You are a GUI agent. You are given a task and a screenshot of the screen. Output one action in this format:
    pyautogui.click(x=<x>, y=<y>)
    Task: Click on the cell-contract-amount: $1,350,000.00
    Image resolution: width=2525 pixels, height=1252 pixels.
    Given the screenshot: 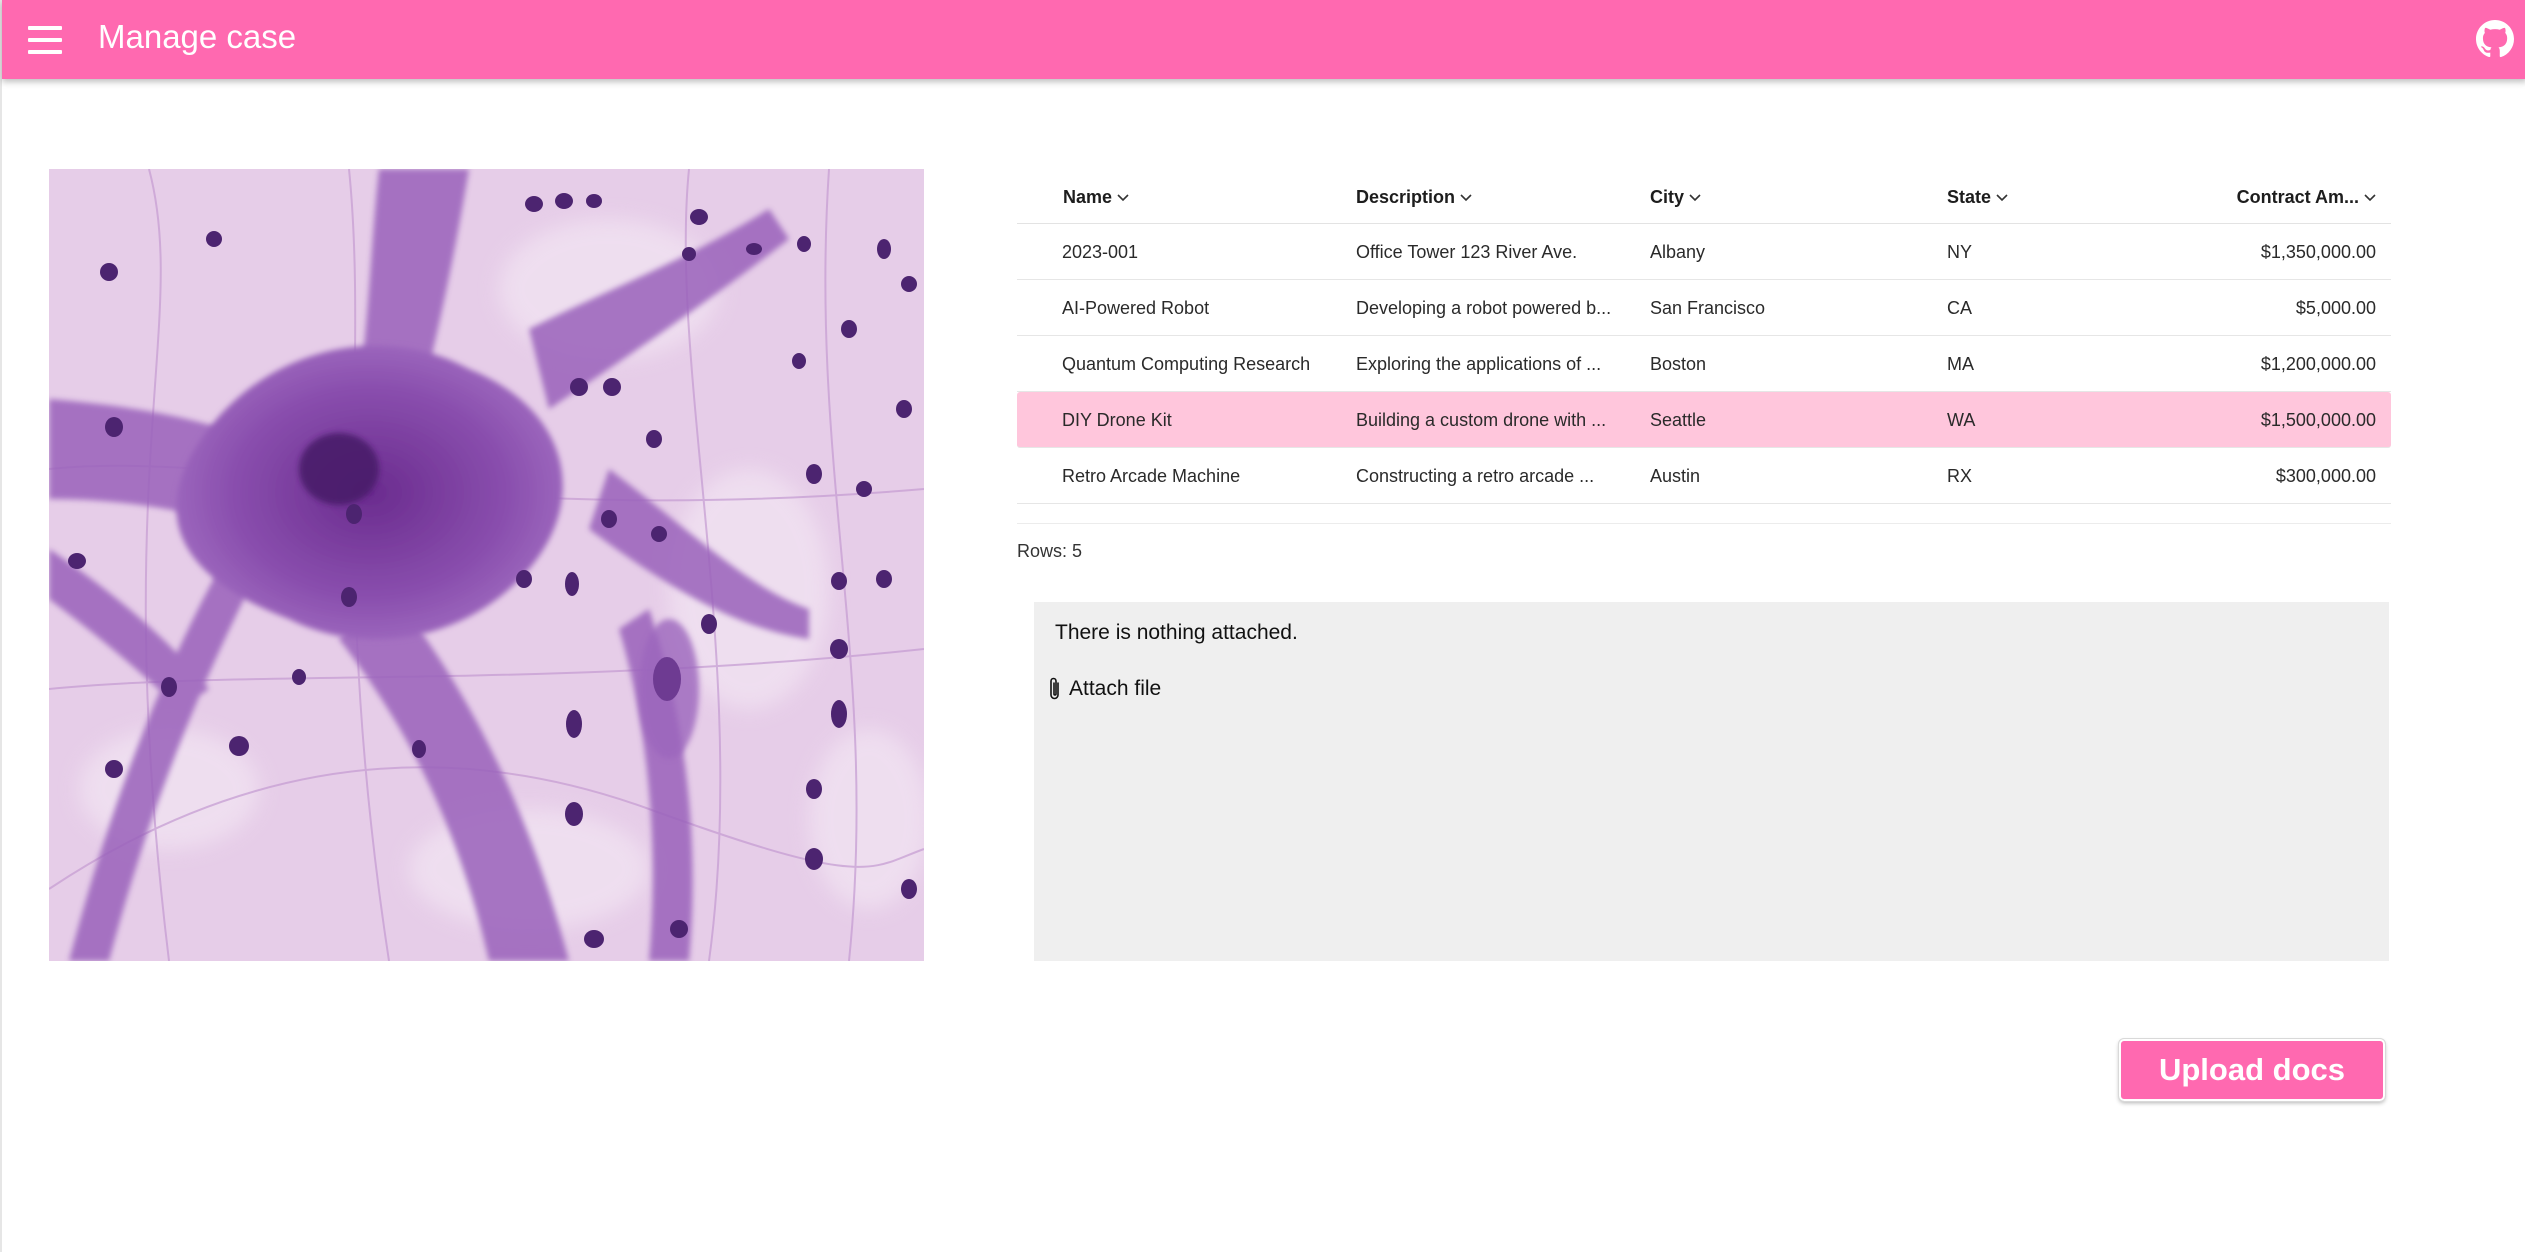 What is the action you would take?
    pyautogui.click(x=2318, y=252)
    